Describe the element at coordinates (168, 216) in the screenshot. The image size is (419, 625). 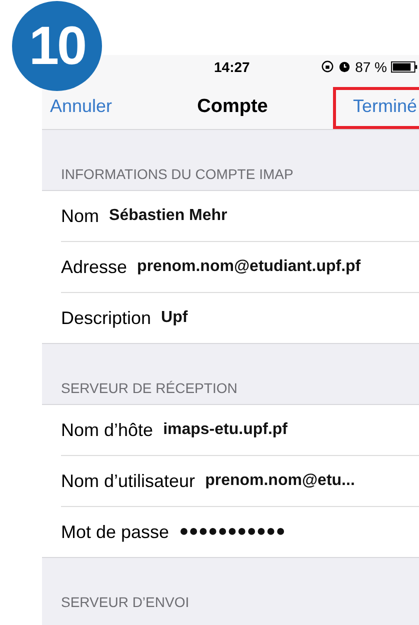
I see `field-value: Sébastien Mehr` at that location.